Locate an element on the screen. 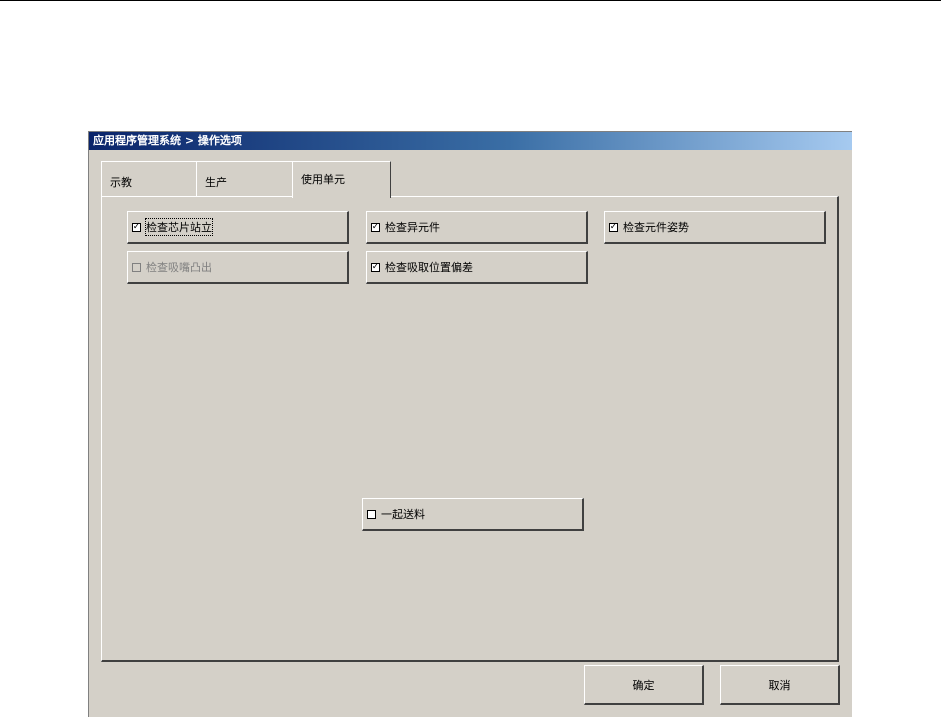 The width and height of the screenshot is (941, 717). check-feed-together: 一起送料 is located at coordinates (473, 514).